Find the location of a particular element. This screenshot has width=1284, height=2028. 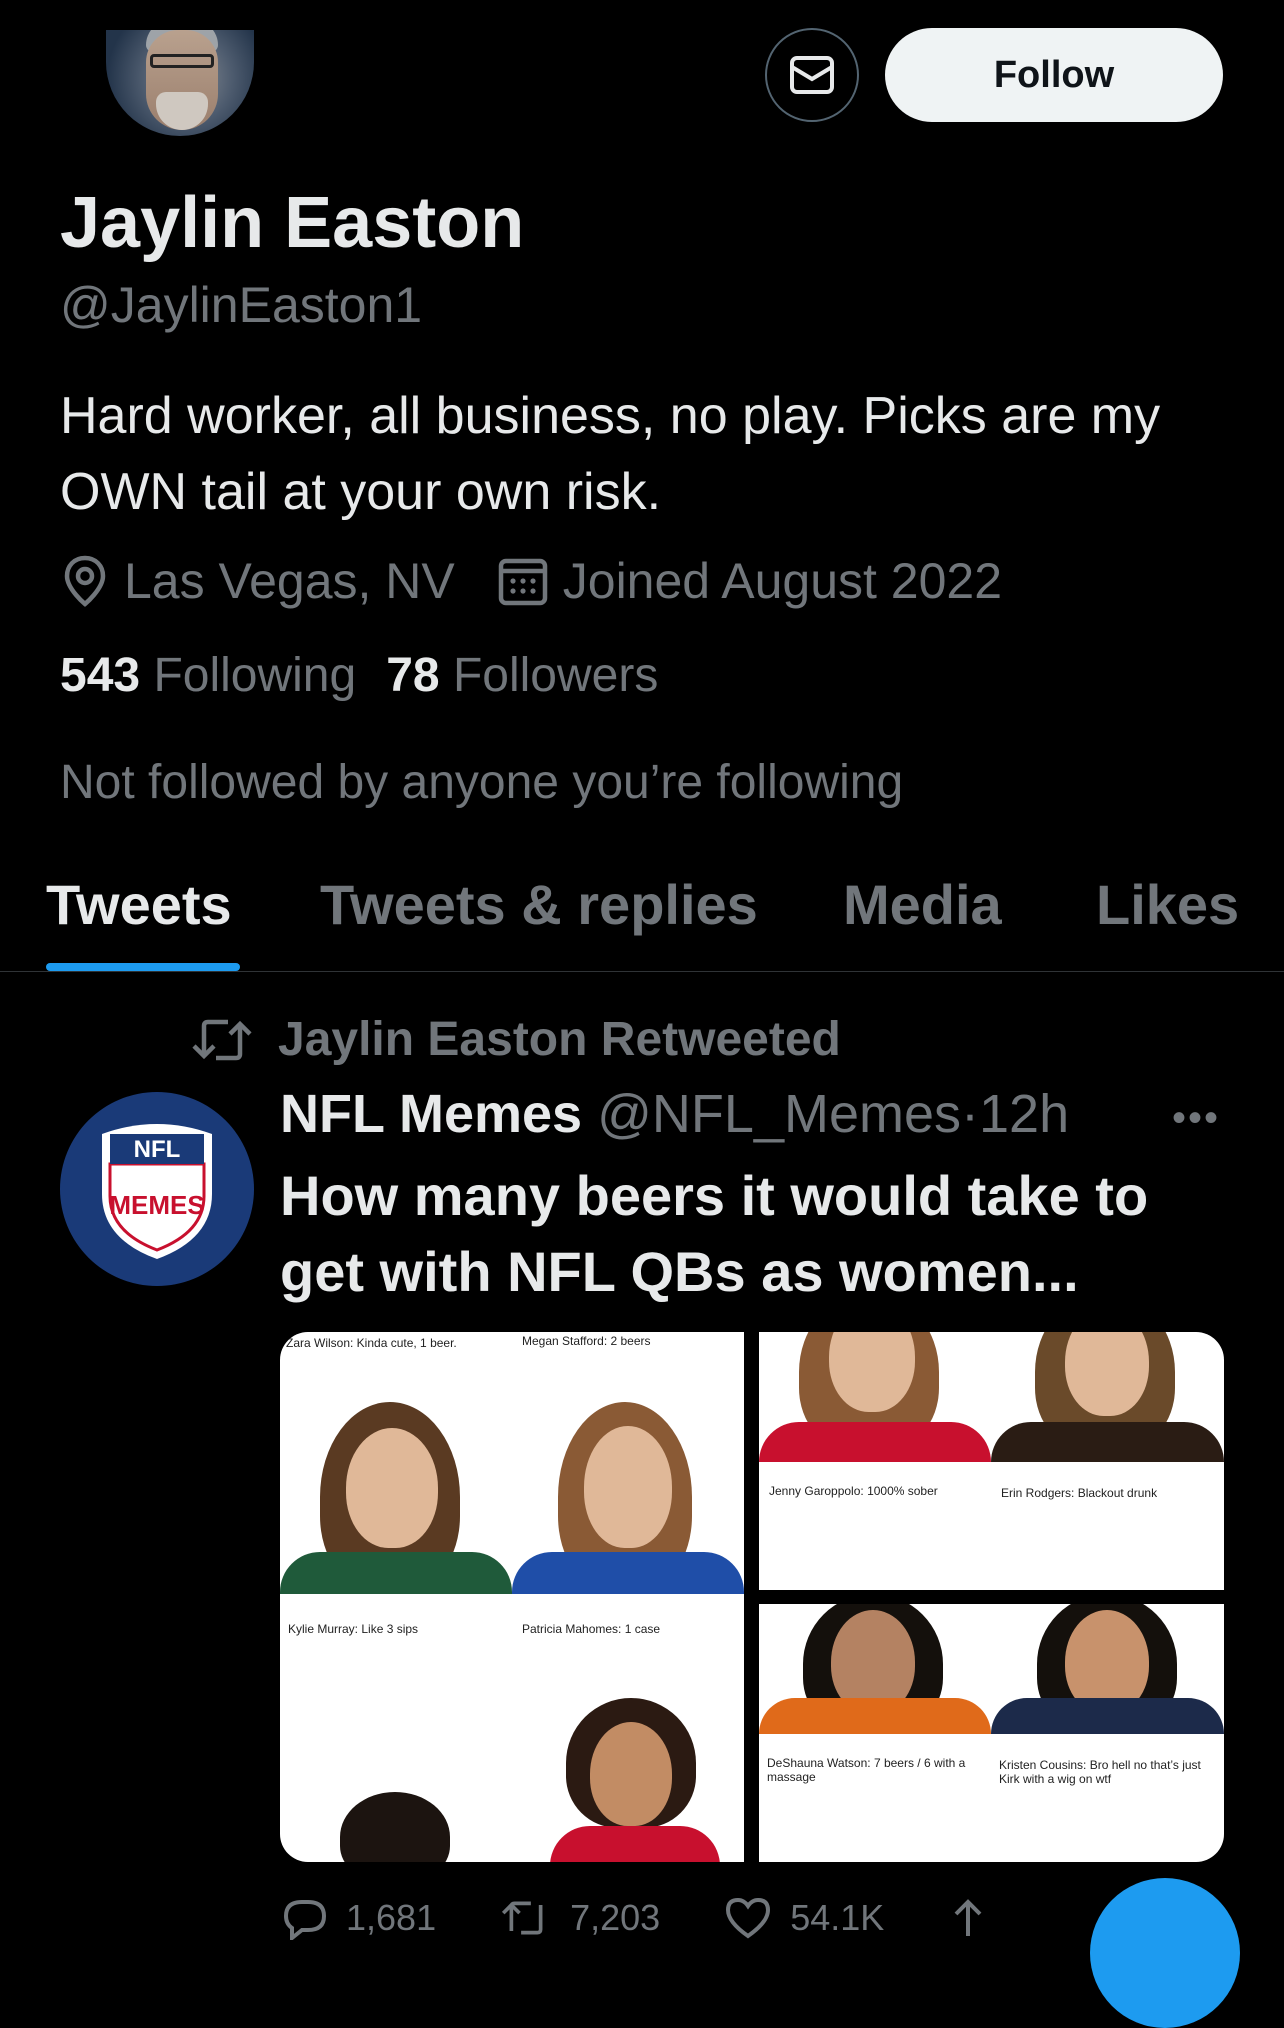

share-button is located at coordinates (977, 1918).